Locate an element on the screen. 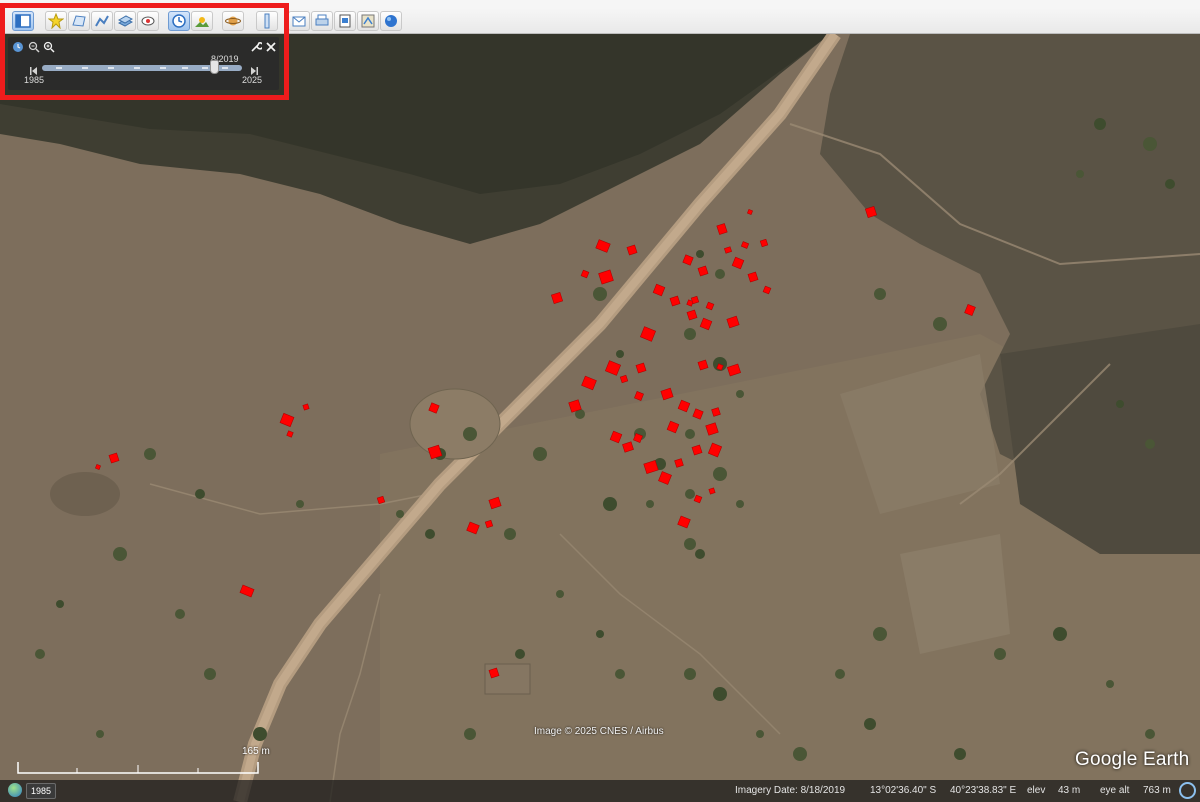 This screenshot has height=802, width=1200. latitude-readout: 13°02'36.40" S is located at coordinates (903, 790).